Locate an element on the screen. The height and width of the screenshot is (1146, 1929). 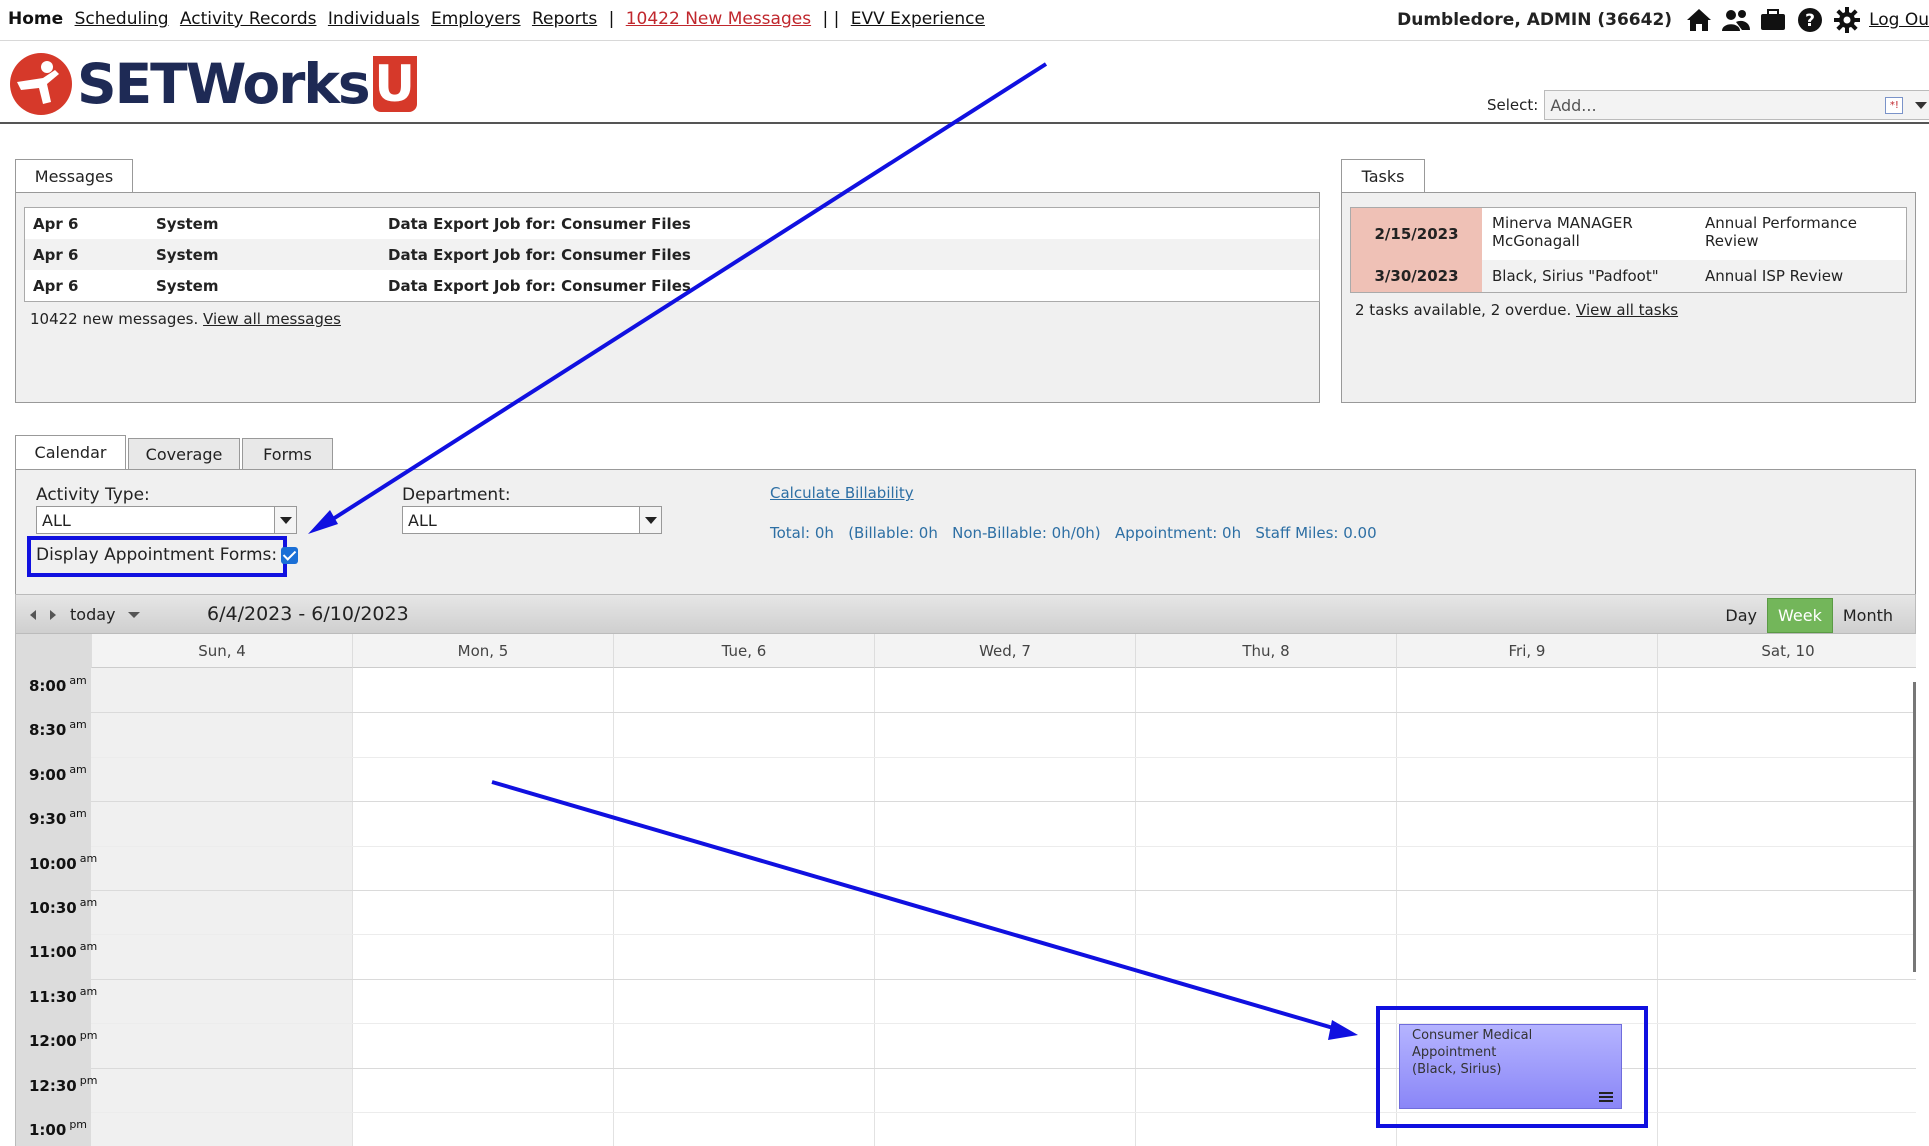
calendar-scrollbar is located at coordinates (1914, 827).